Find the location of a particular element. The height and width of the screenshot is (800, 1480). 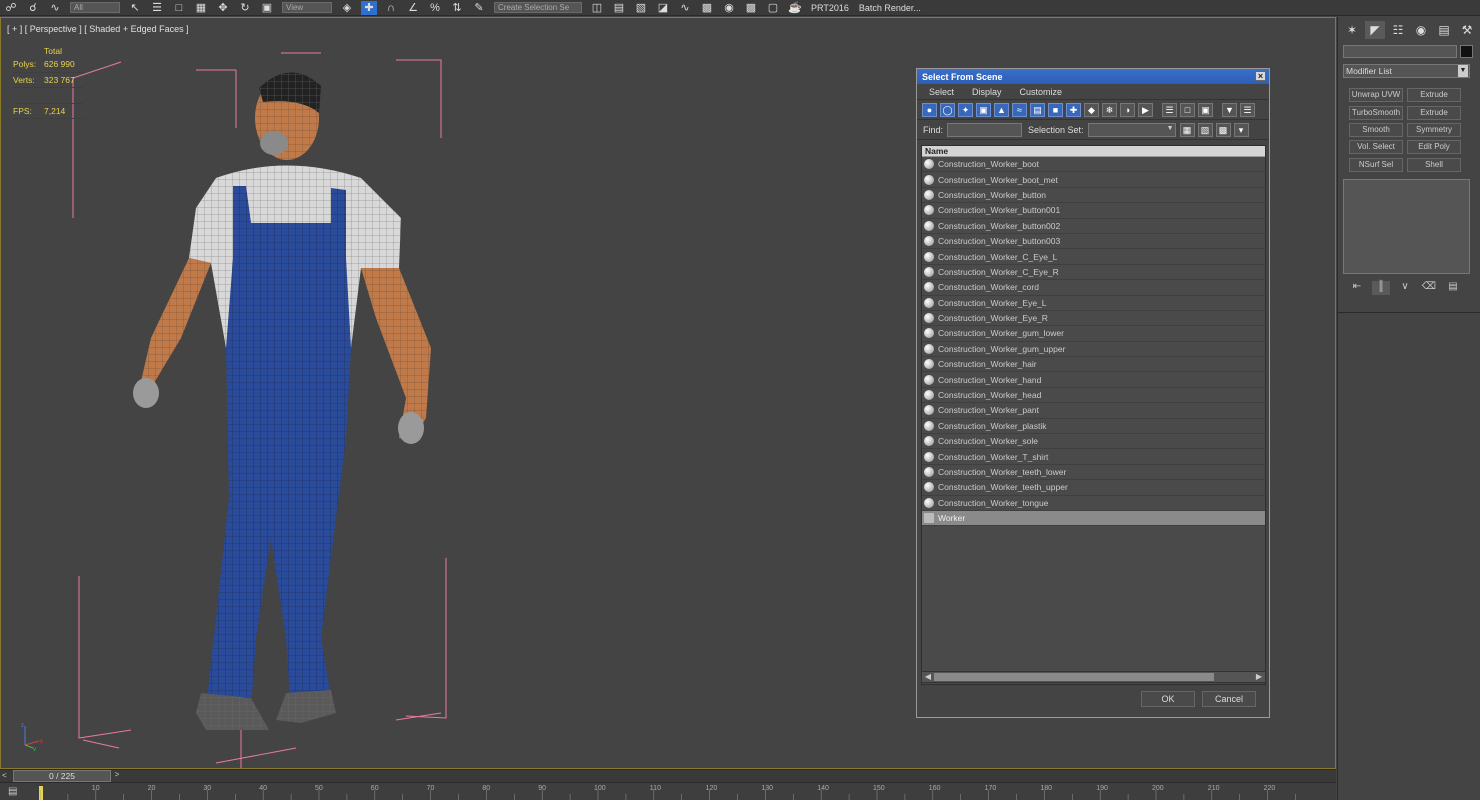

show-end-result-icon: ║ is located at coordinates (1381, 288).